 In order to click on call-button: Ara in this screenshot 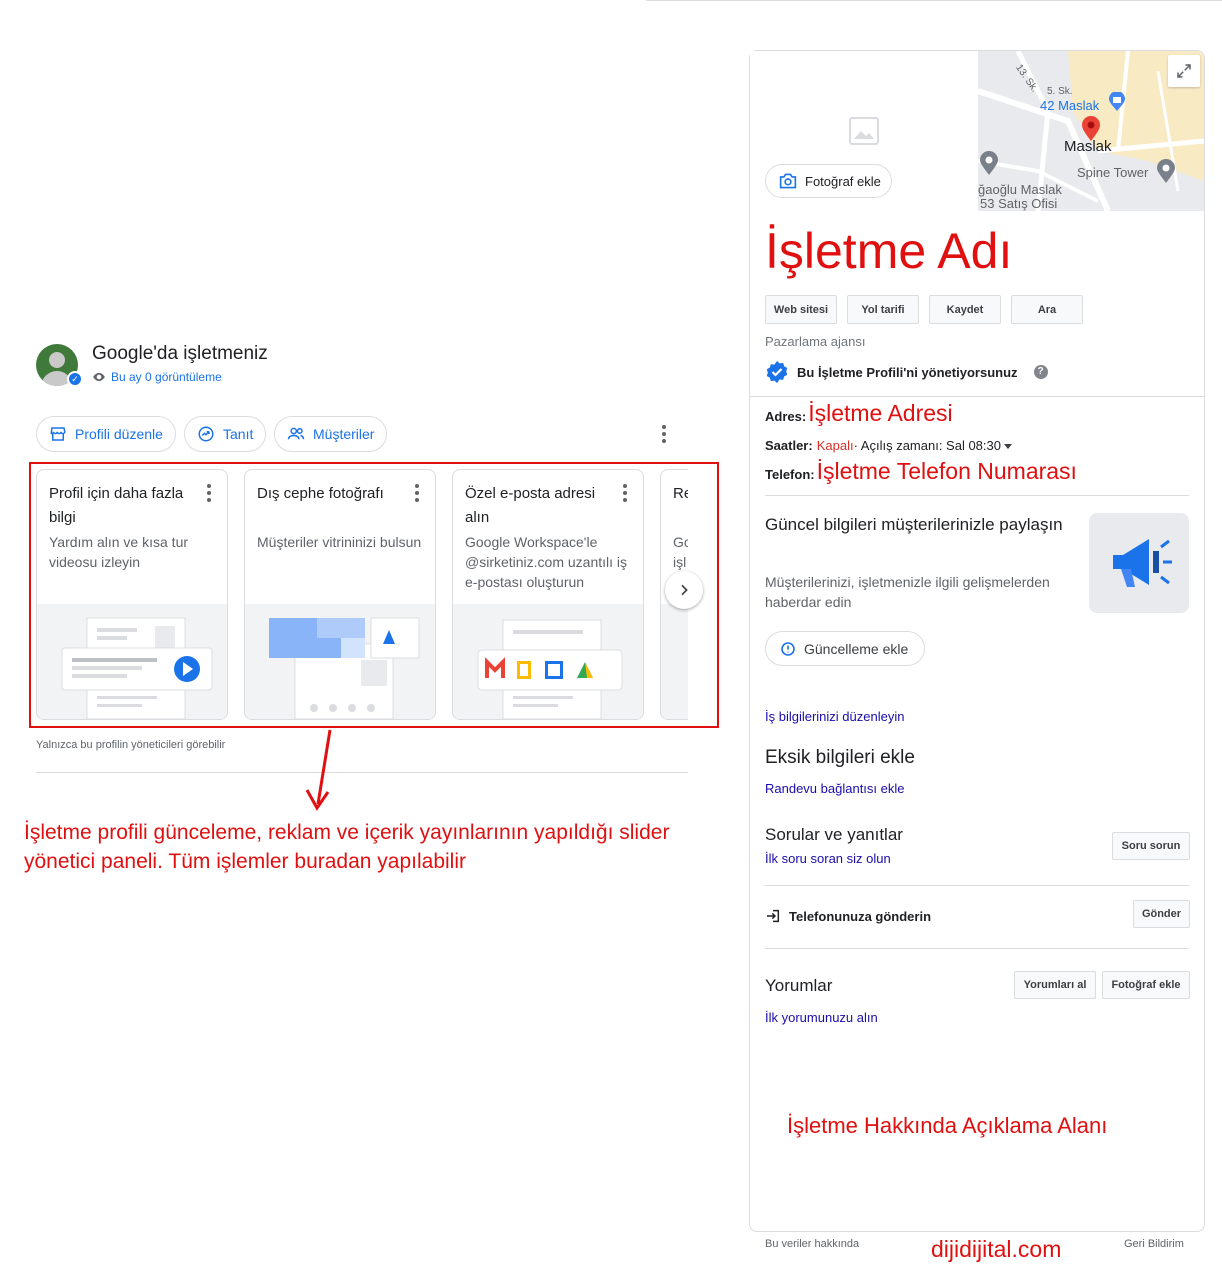, I will do `click(1047, 309)`.